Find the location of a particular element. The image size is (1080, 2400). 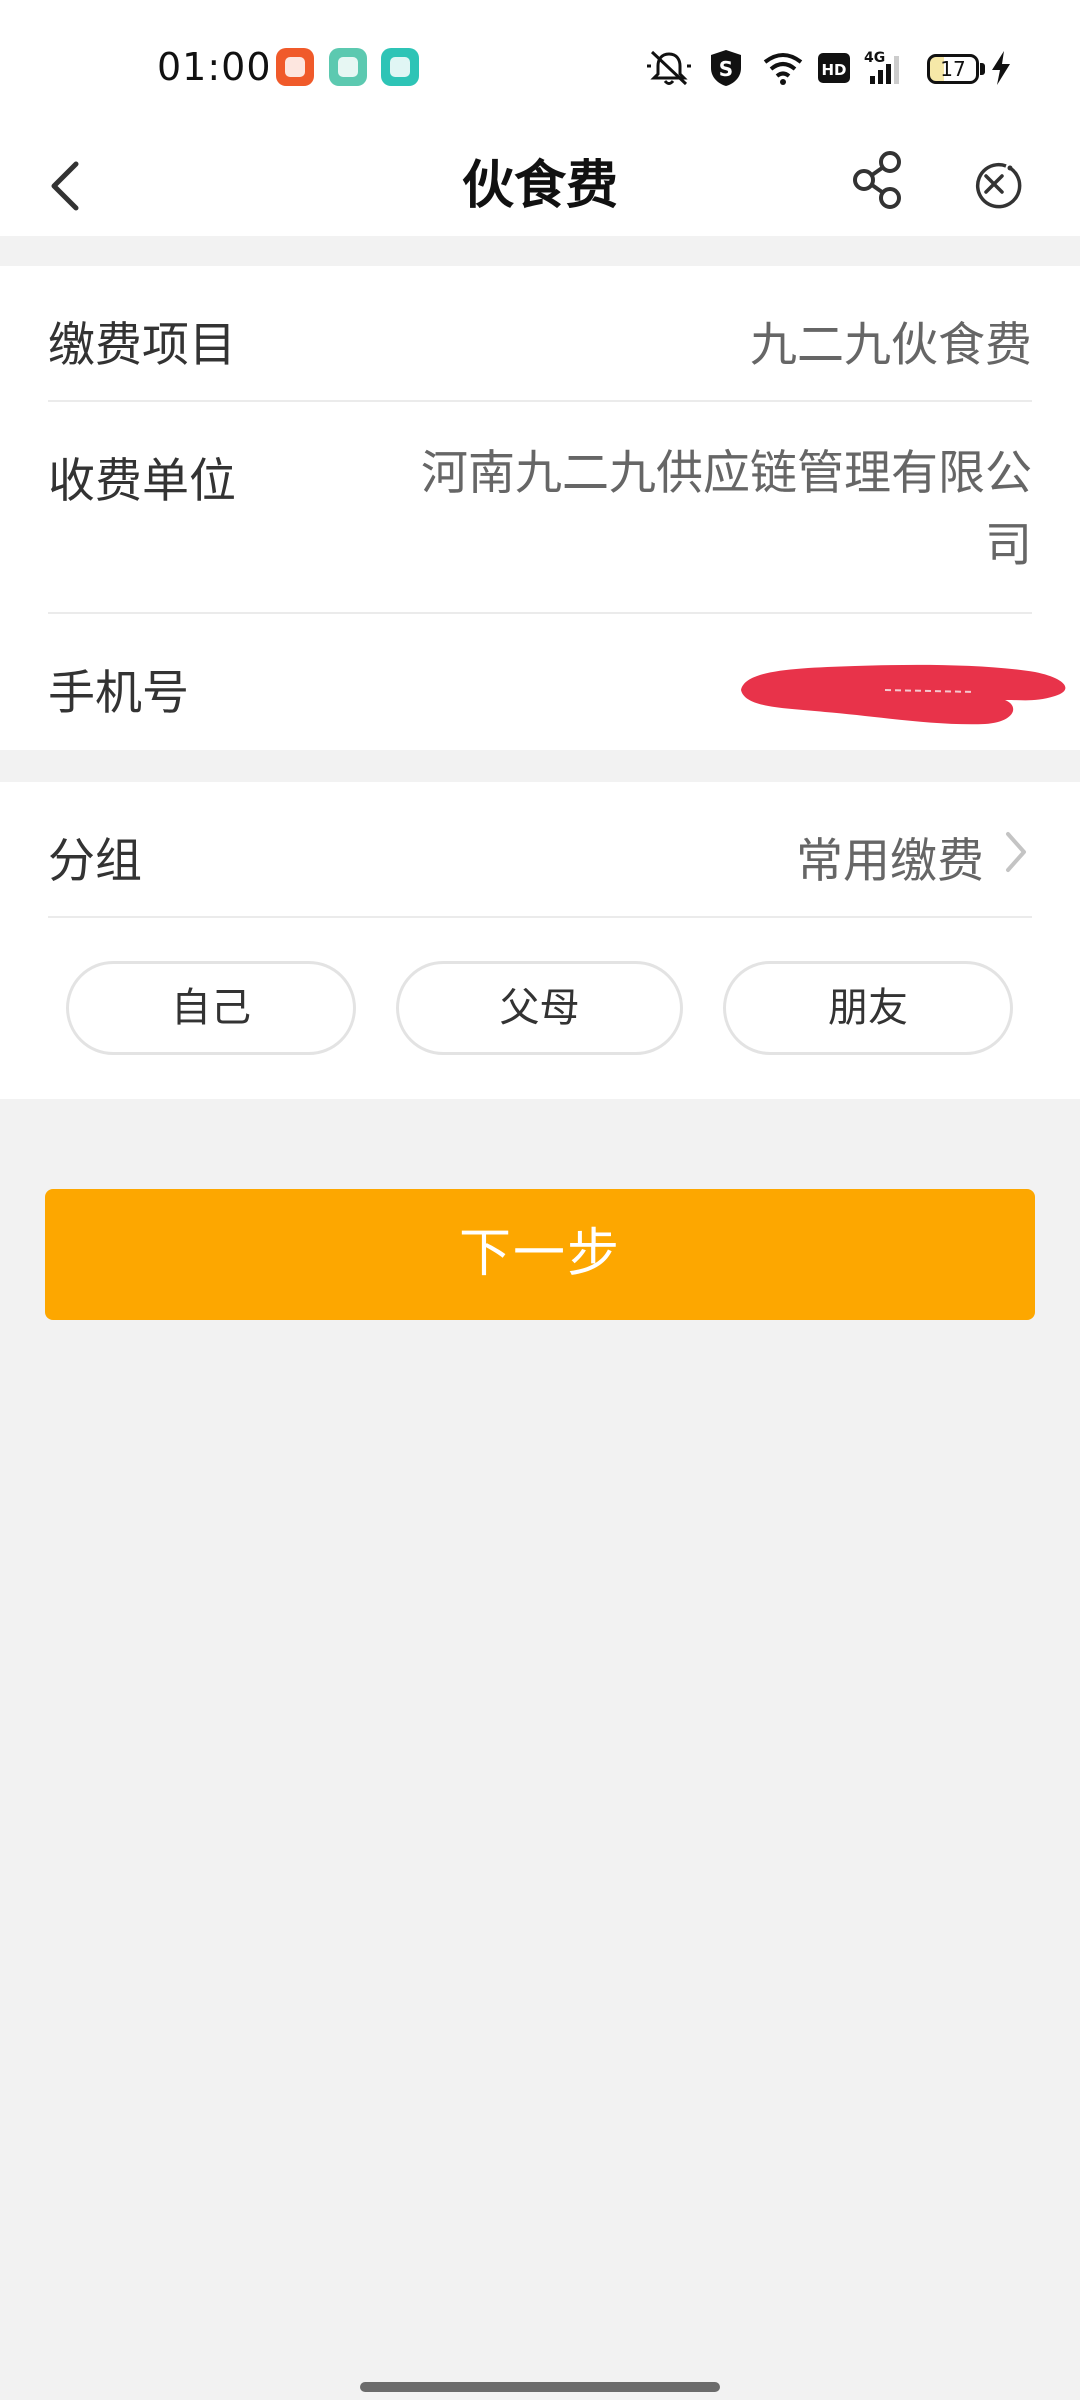

shield-s-icon: S is located at coordinates (726, 68).